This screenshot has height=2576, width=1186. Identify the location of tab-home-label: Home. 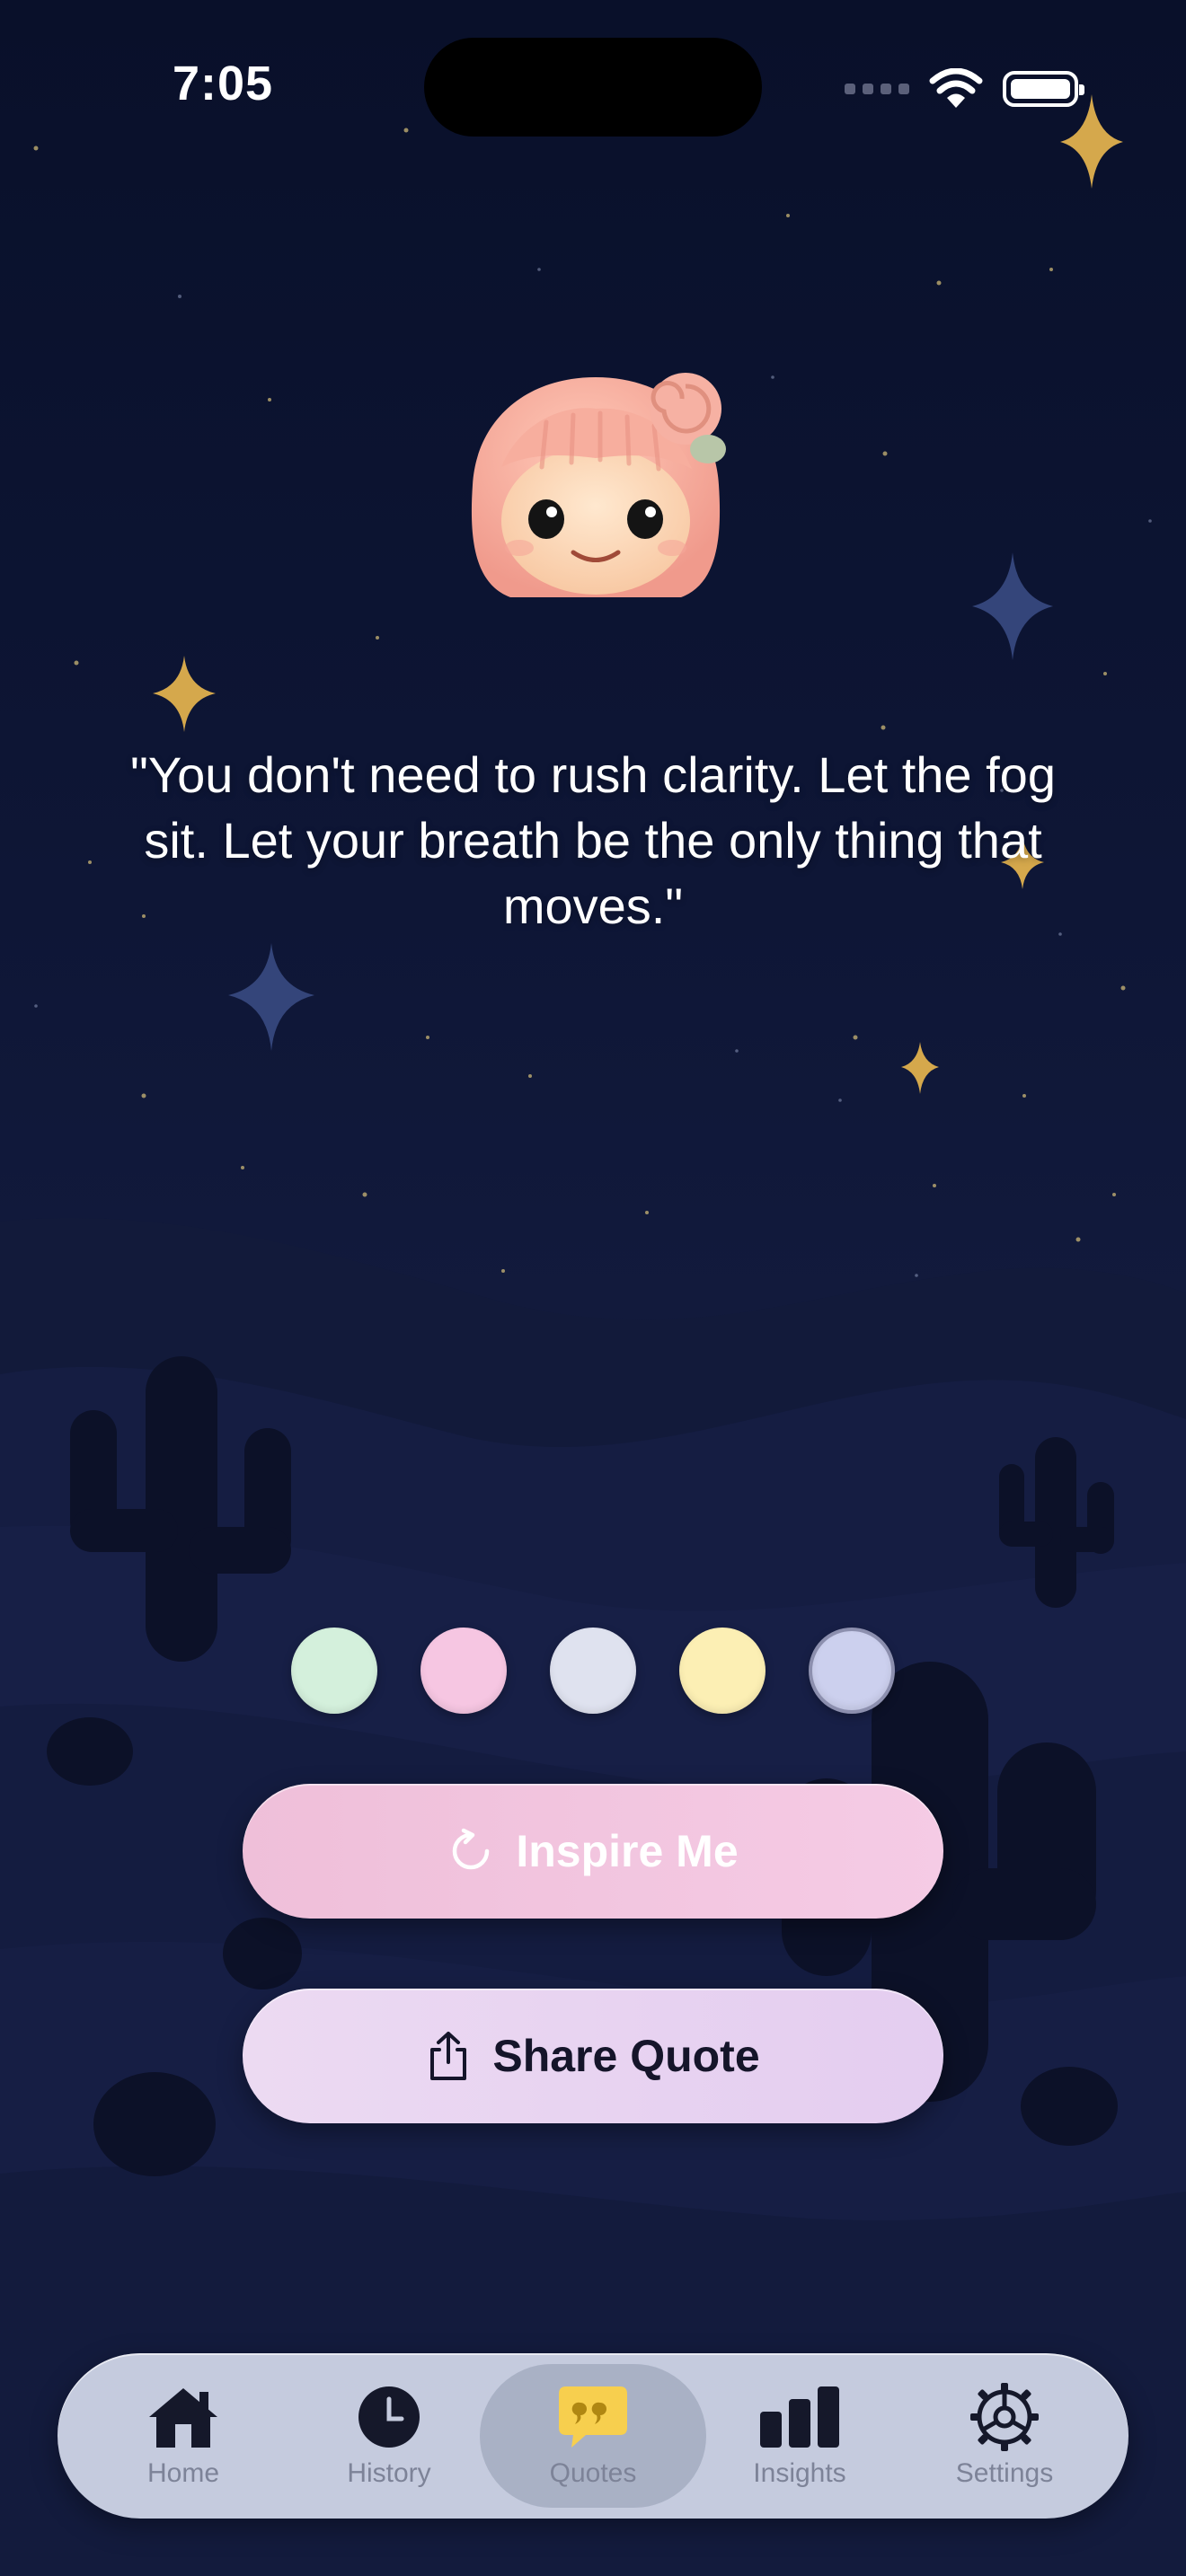
(183, 2473).